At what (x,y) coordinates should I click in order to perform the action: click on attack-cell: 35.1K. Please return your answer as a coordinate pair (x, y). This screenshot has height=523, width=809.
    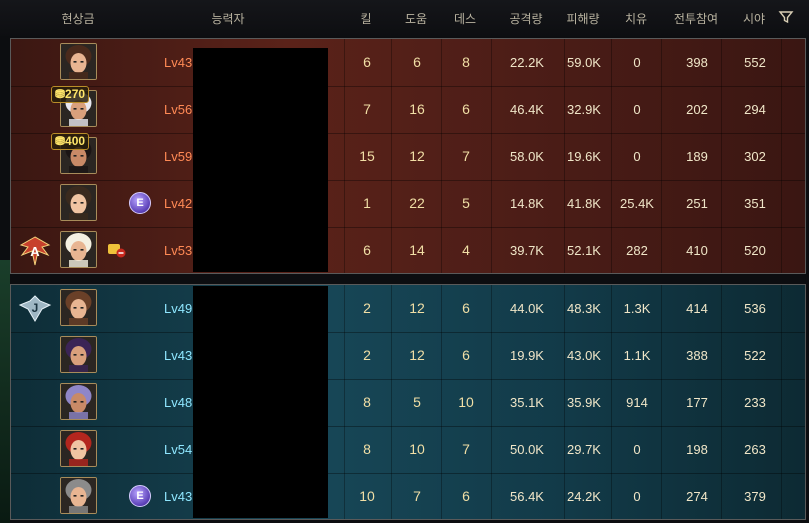
    Looking at the image, I should click on (527, 402).